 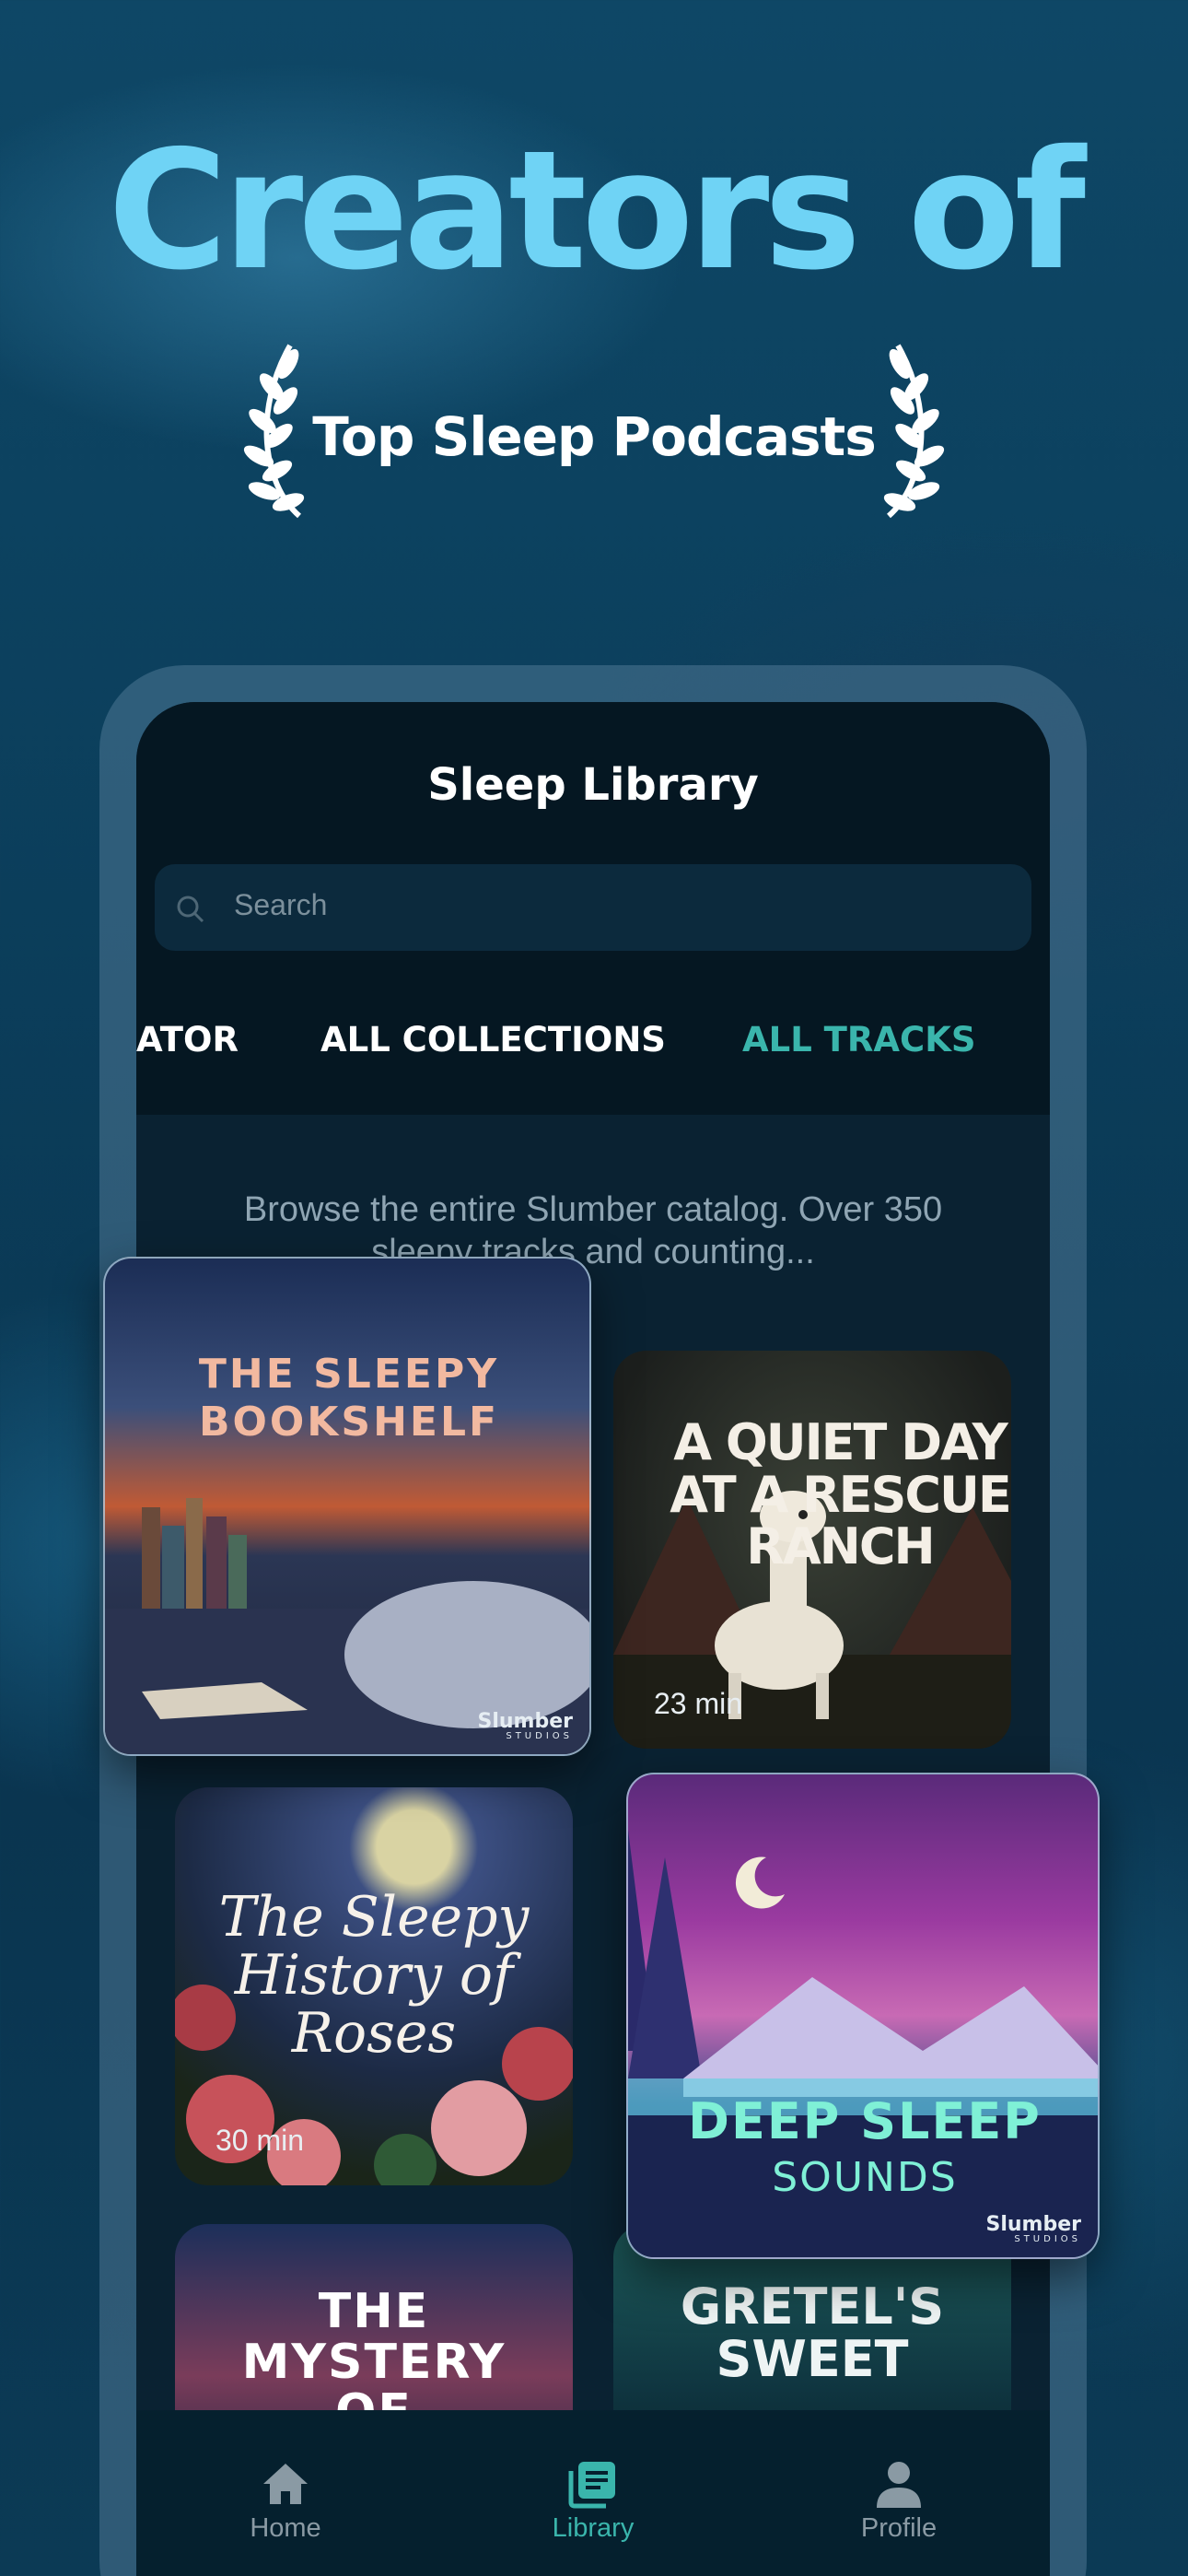 What do you see at coordinates (285, 2528) in the screenshot?
I see `tab-home-label: Home` at bounding box center [285, 2528].